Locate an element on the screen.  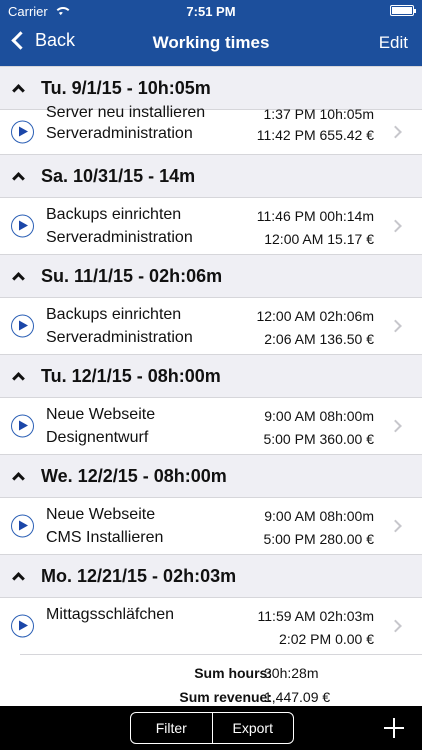
filter-export-segmented-control: Filter Export is located at coordinates (212, 728).